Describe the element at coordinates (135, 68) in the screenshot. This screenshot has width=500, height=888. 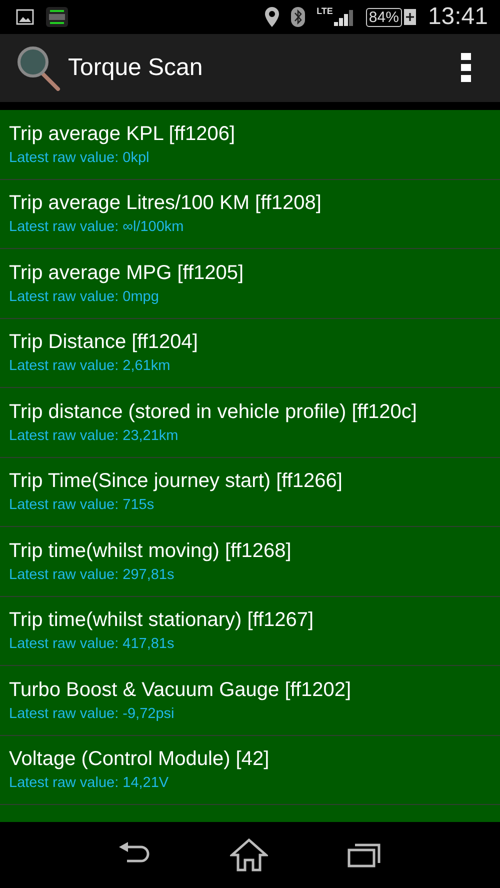
I see `app-title: Torque Scan` at that location.